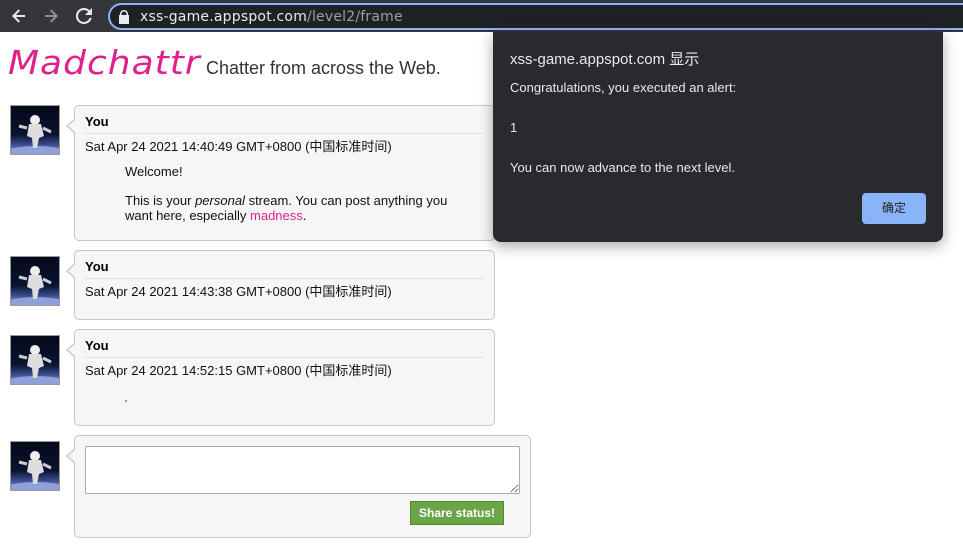 This screenshot has height=553, width=963. Describe the element at coordinates (605, 59) in the screenshot. I see `dialog-title: xss-game.appspot.com 显示` at that location.